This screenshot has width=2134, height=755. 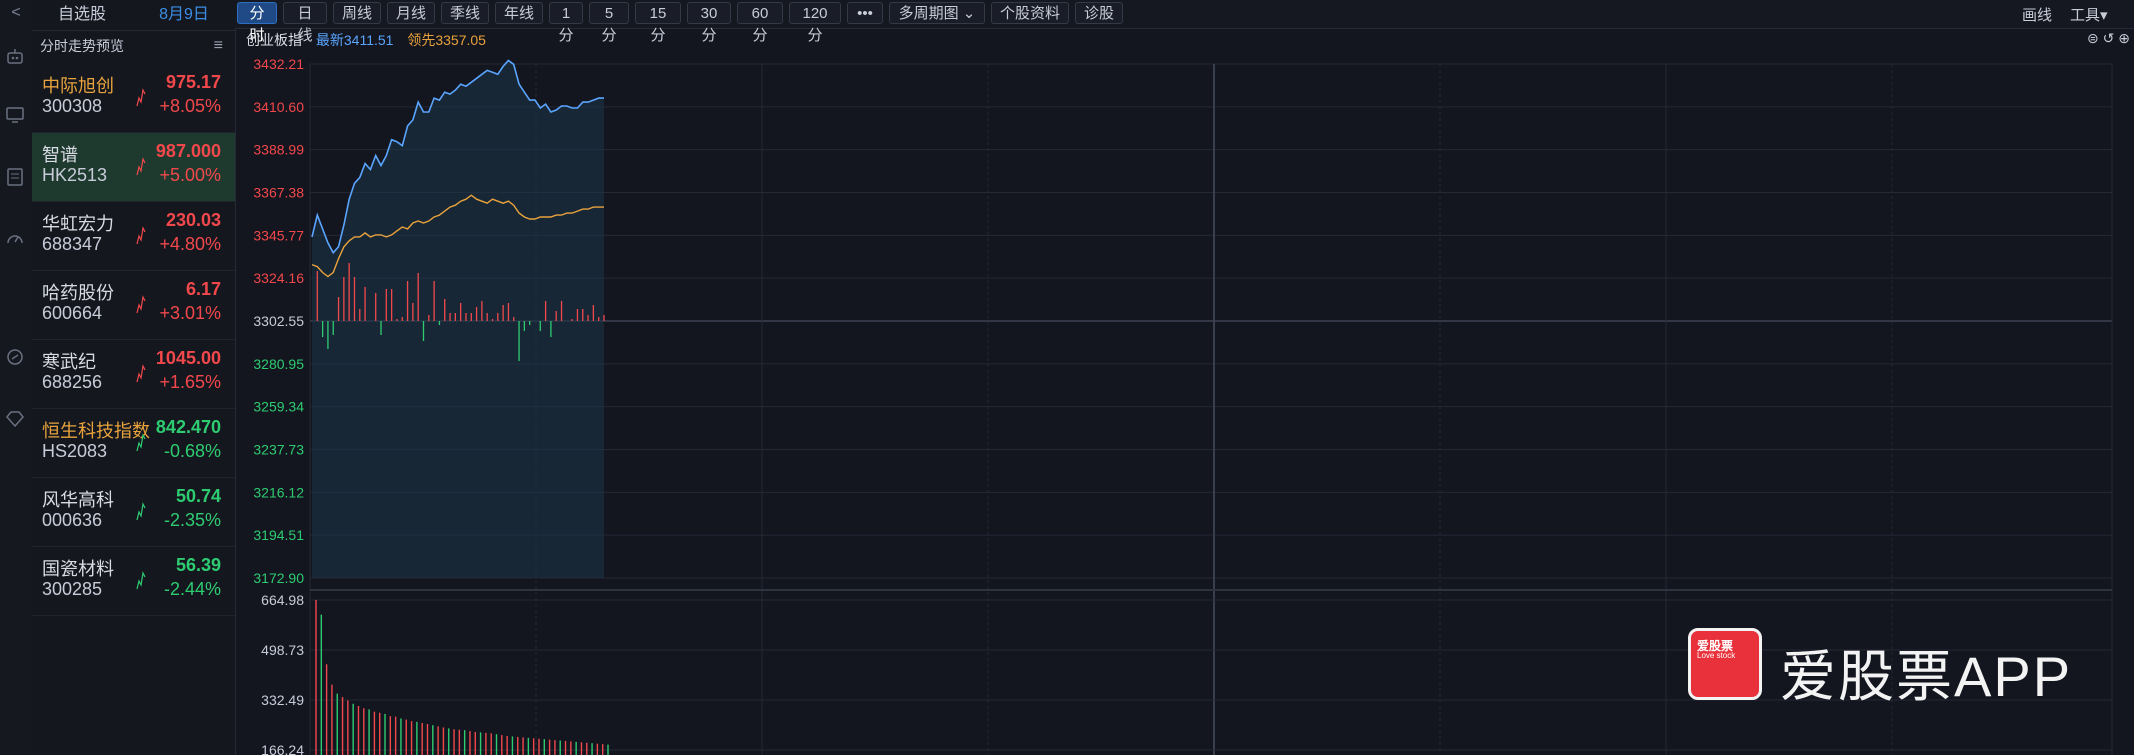 I want to click on price-tick-label: 3280.95, so click(x=278, y=364).